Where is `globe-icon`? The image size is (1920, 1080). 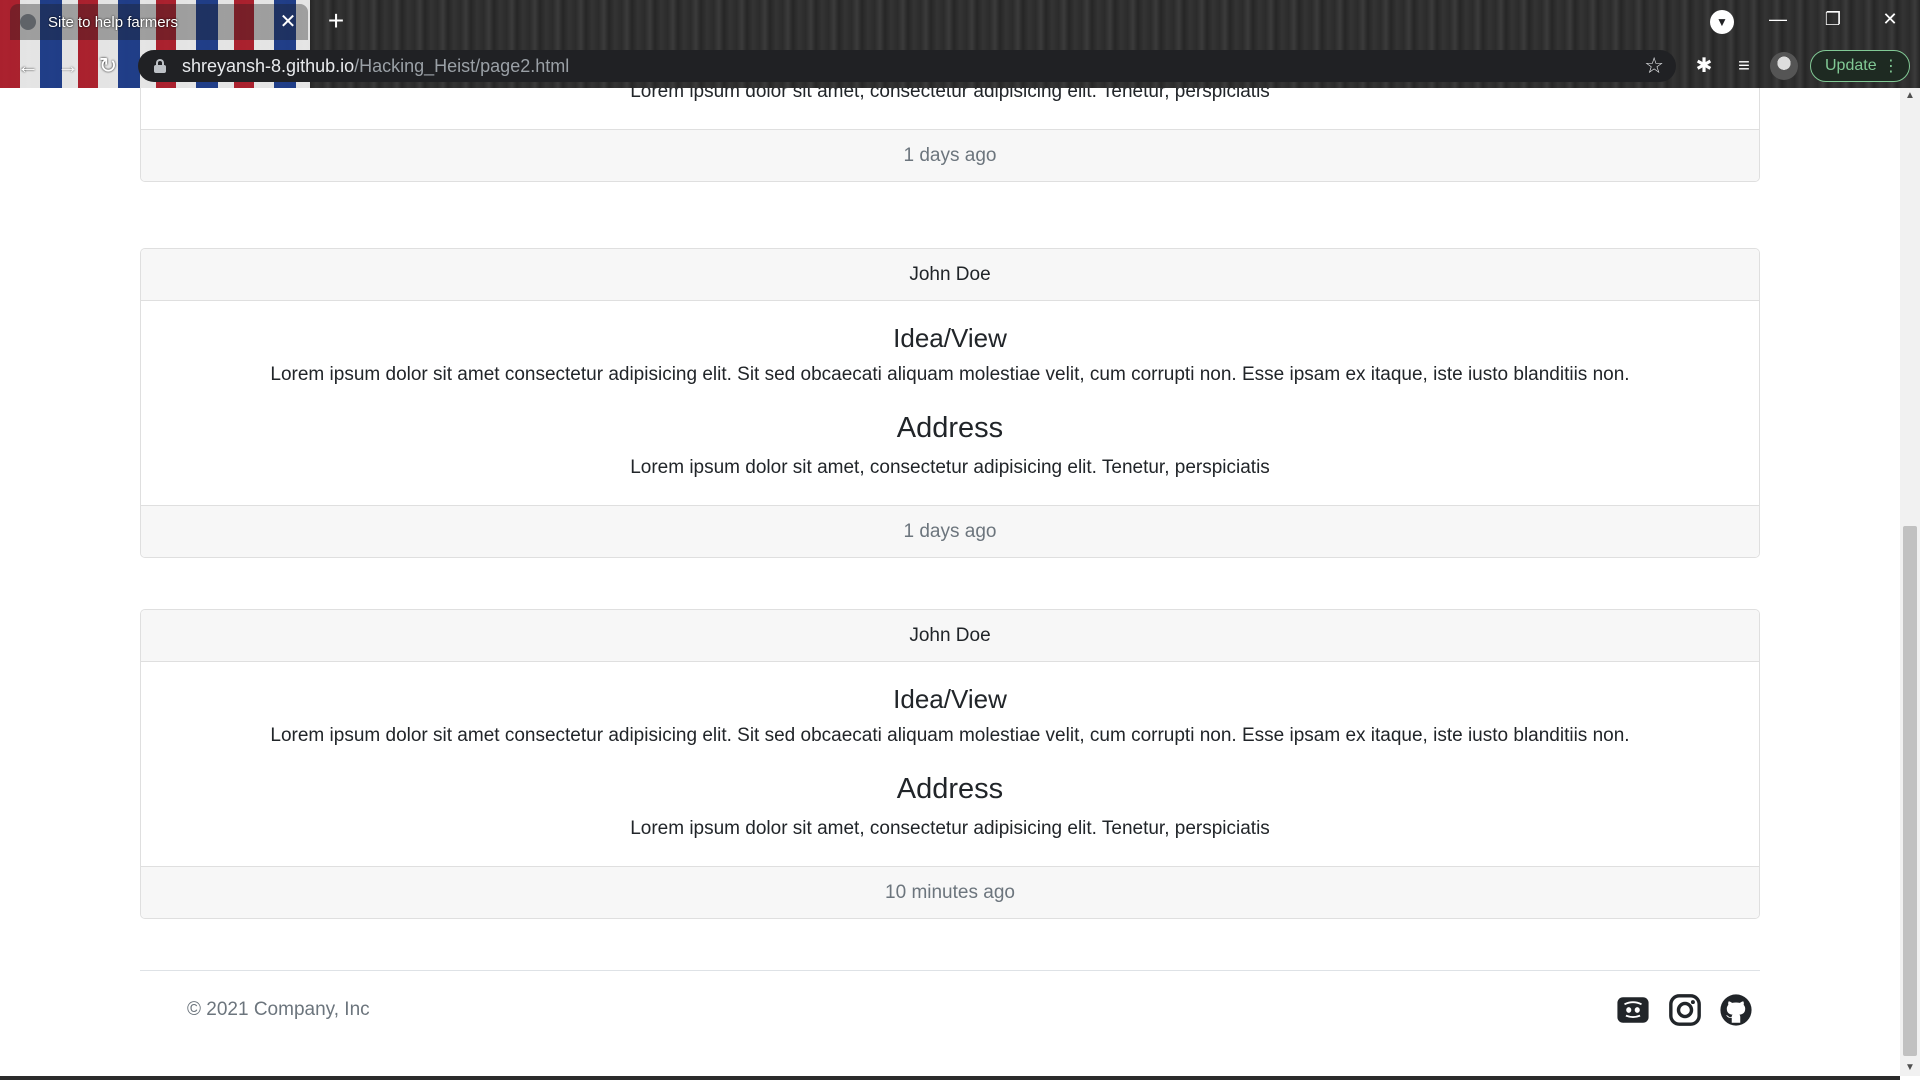
globe-icon is located at coordinates (28, 22).